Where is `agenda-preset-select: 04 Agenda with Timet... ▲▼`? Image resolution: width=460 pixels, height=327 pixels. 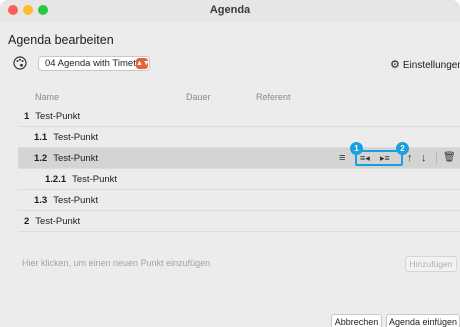
agenda-preset-select: 04 Agenda with Timet... ▲▼ is located at coordinates (94, 63).